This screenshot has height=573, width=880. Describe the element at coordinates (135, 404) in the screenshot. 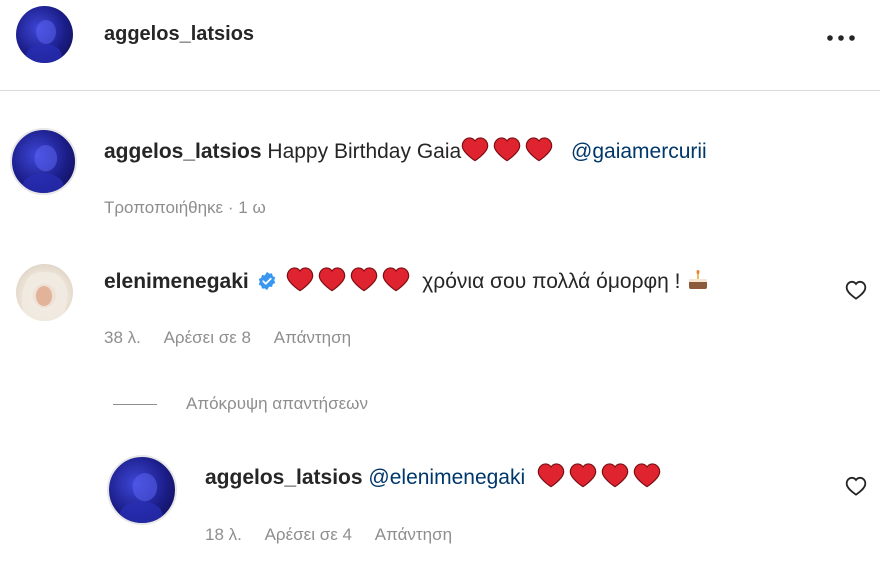

I see `hide-replies-line` at that location.